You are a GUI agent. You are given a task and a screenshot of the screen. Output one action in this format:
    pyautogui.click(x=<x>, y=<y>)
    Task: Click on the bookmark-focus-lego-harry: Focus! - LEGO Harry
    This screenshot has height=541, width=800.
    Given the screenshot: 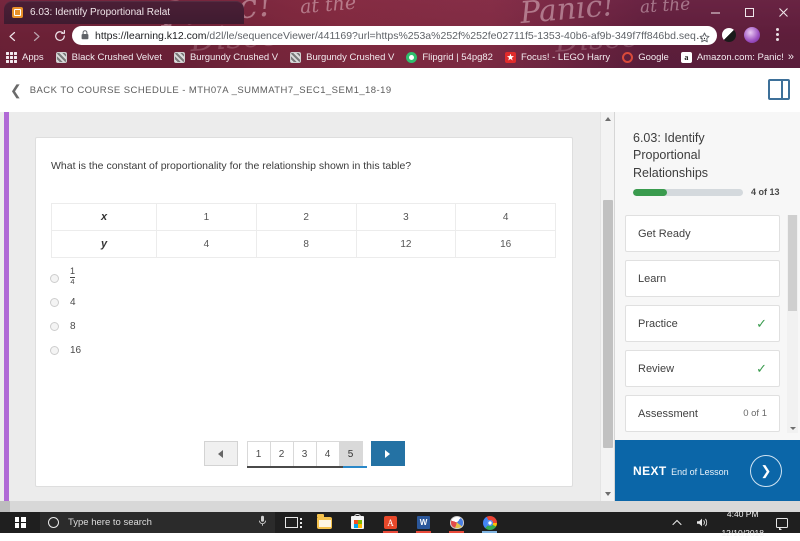 What is the action you would take?
    pyautogui.click(x=557, y=57)
    